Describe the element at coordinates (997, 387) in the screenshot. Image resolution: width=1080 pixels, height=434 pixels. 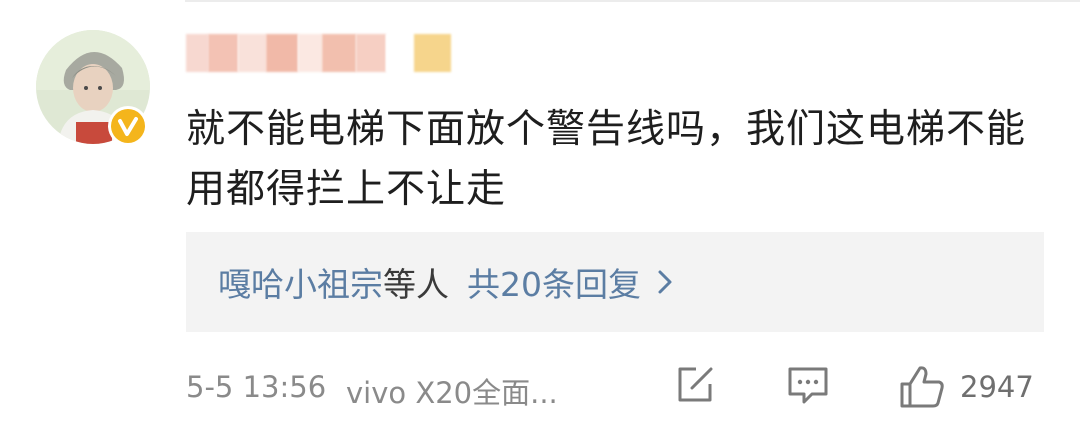
I see `like-count: 2947` at that location.